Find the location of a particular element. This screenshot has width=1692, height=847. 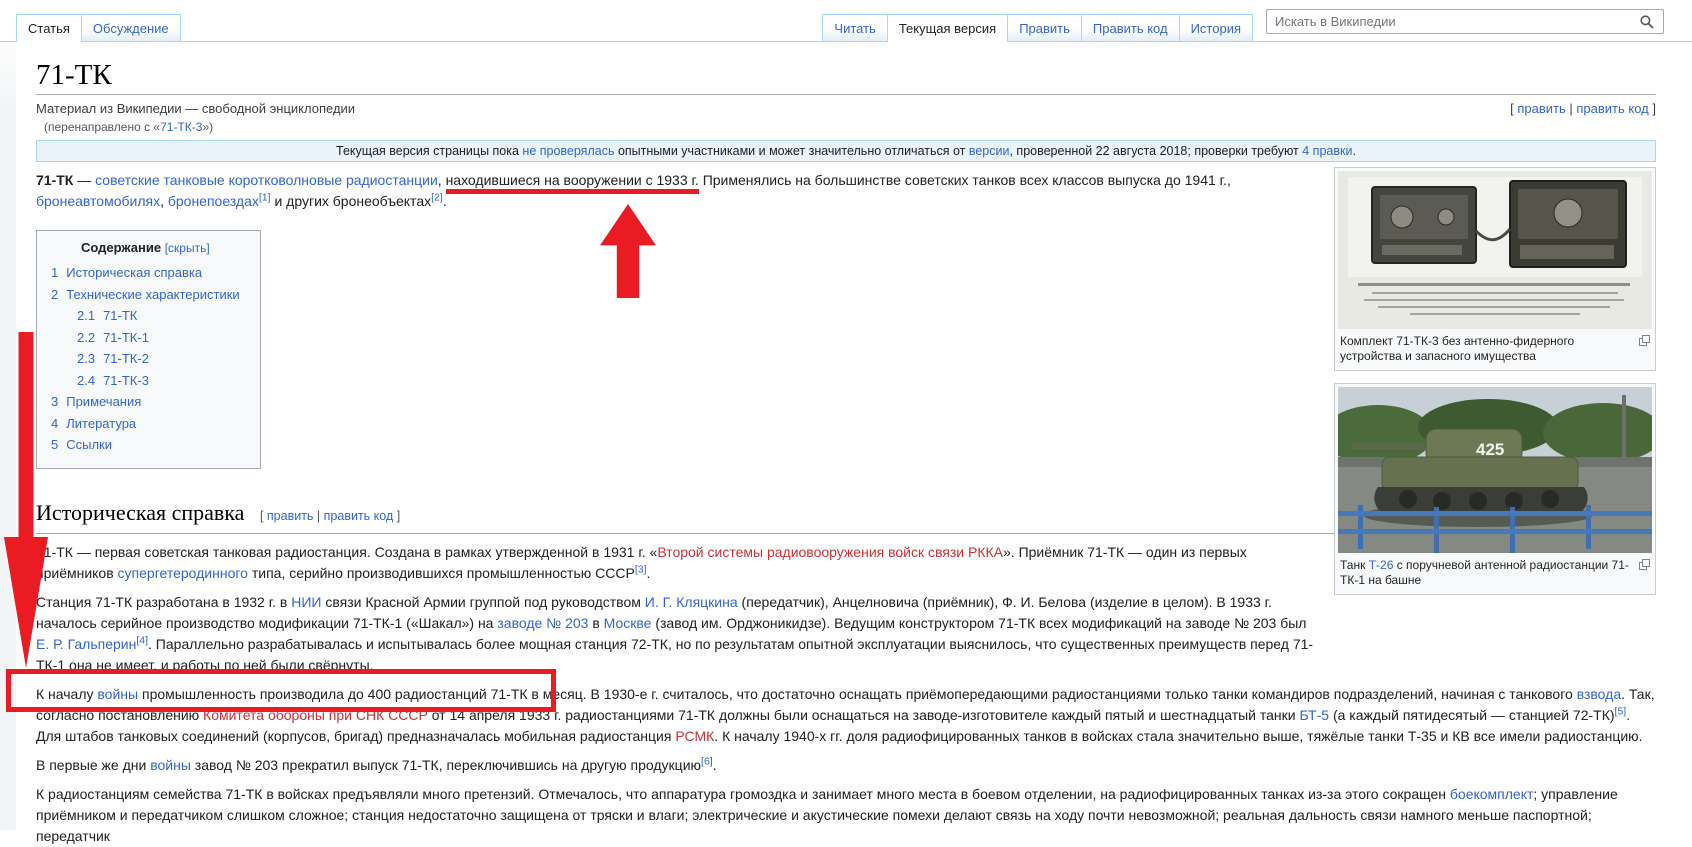

inline-link: 71-ТК-3 is located at coordinates (181, 127).